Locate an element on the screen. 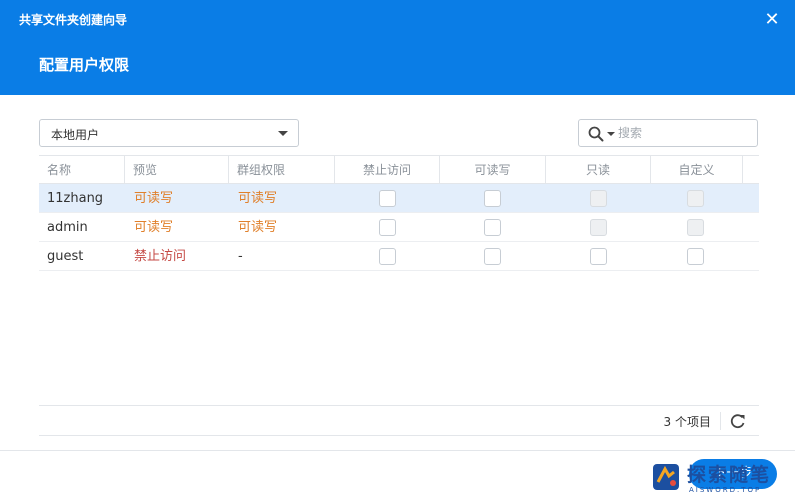 This screenshot has width=795, height=499. search-field is located at coordinates (668, 133).